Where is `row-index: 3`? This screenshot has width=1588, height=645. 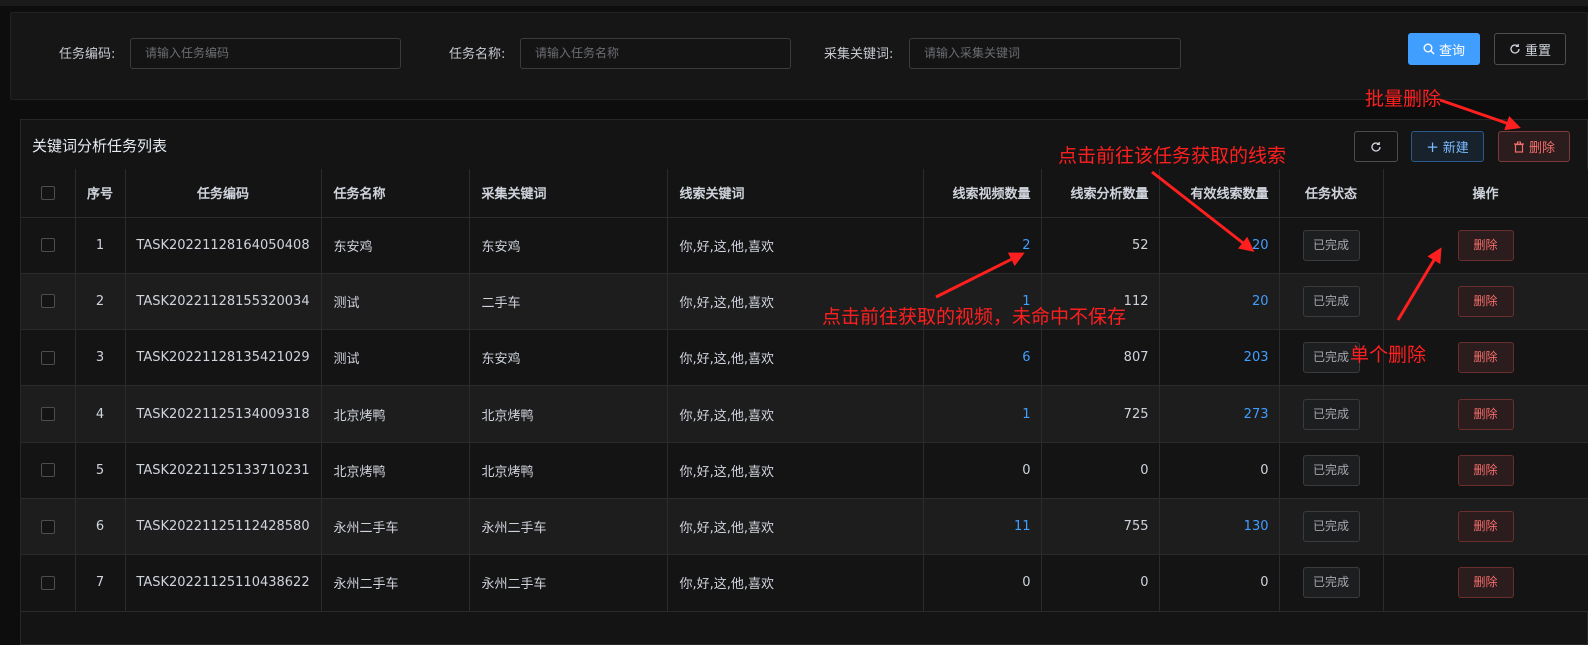 row-index: 3 is located at coordinates (100, 358).